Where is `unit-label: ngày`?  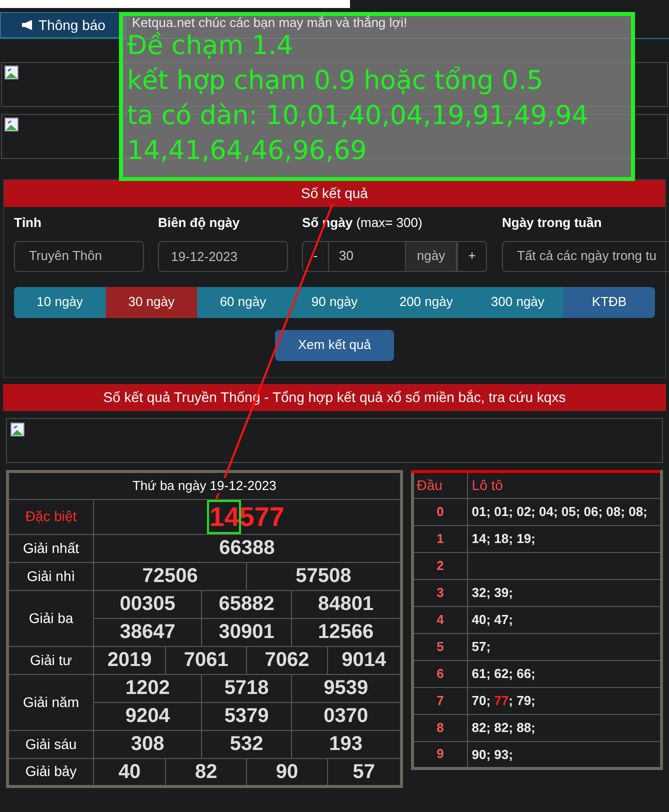
unit-label: ngày is located at coordinates (431, 256).